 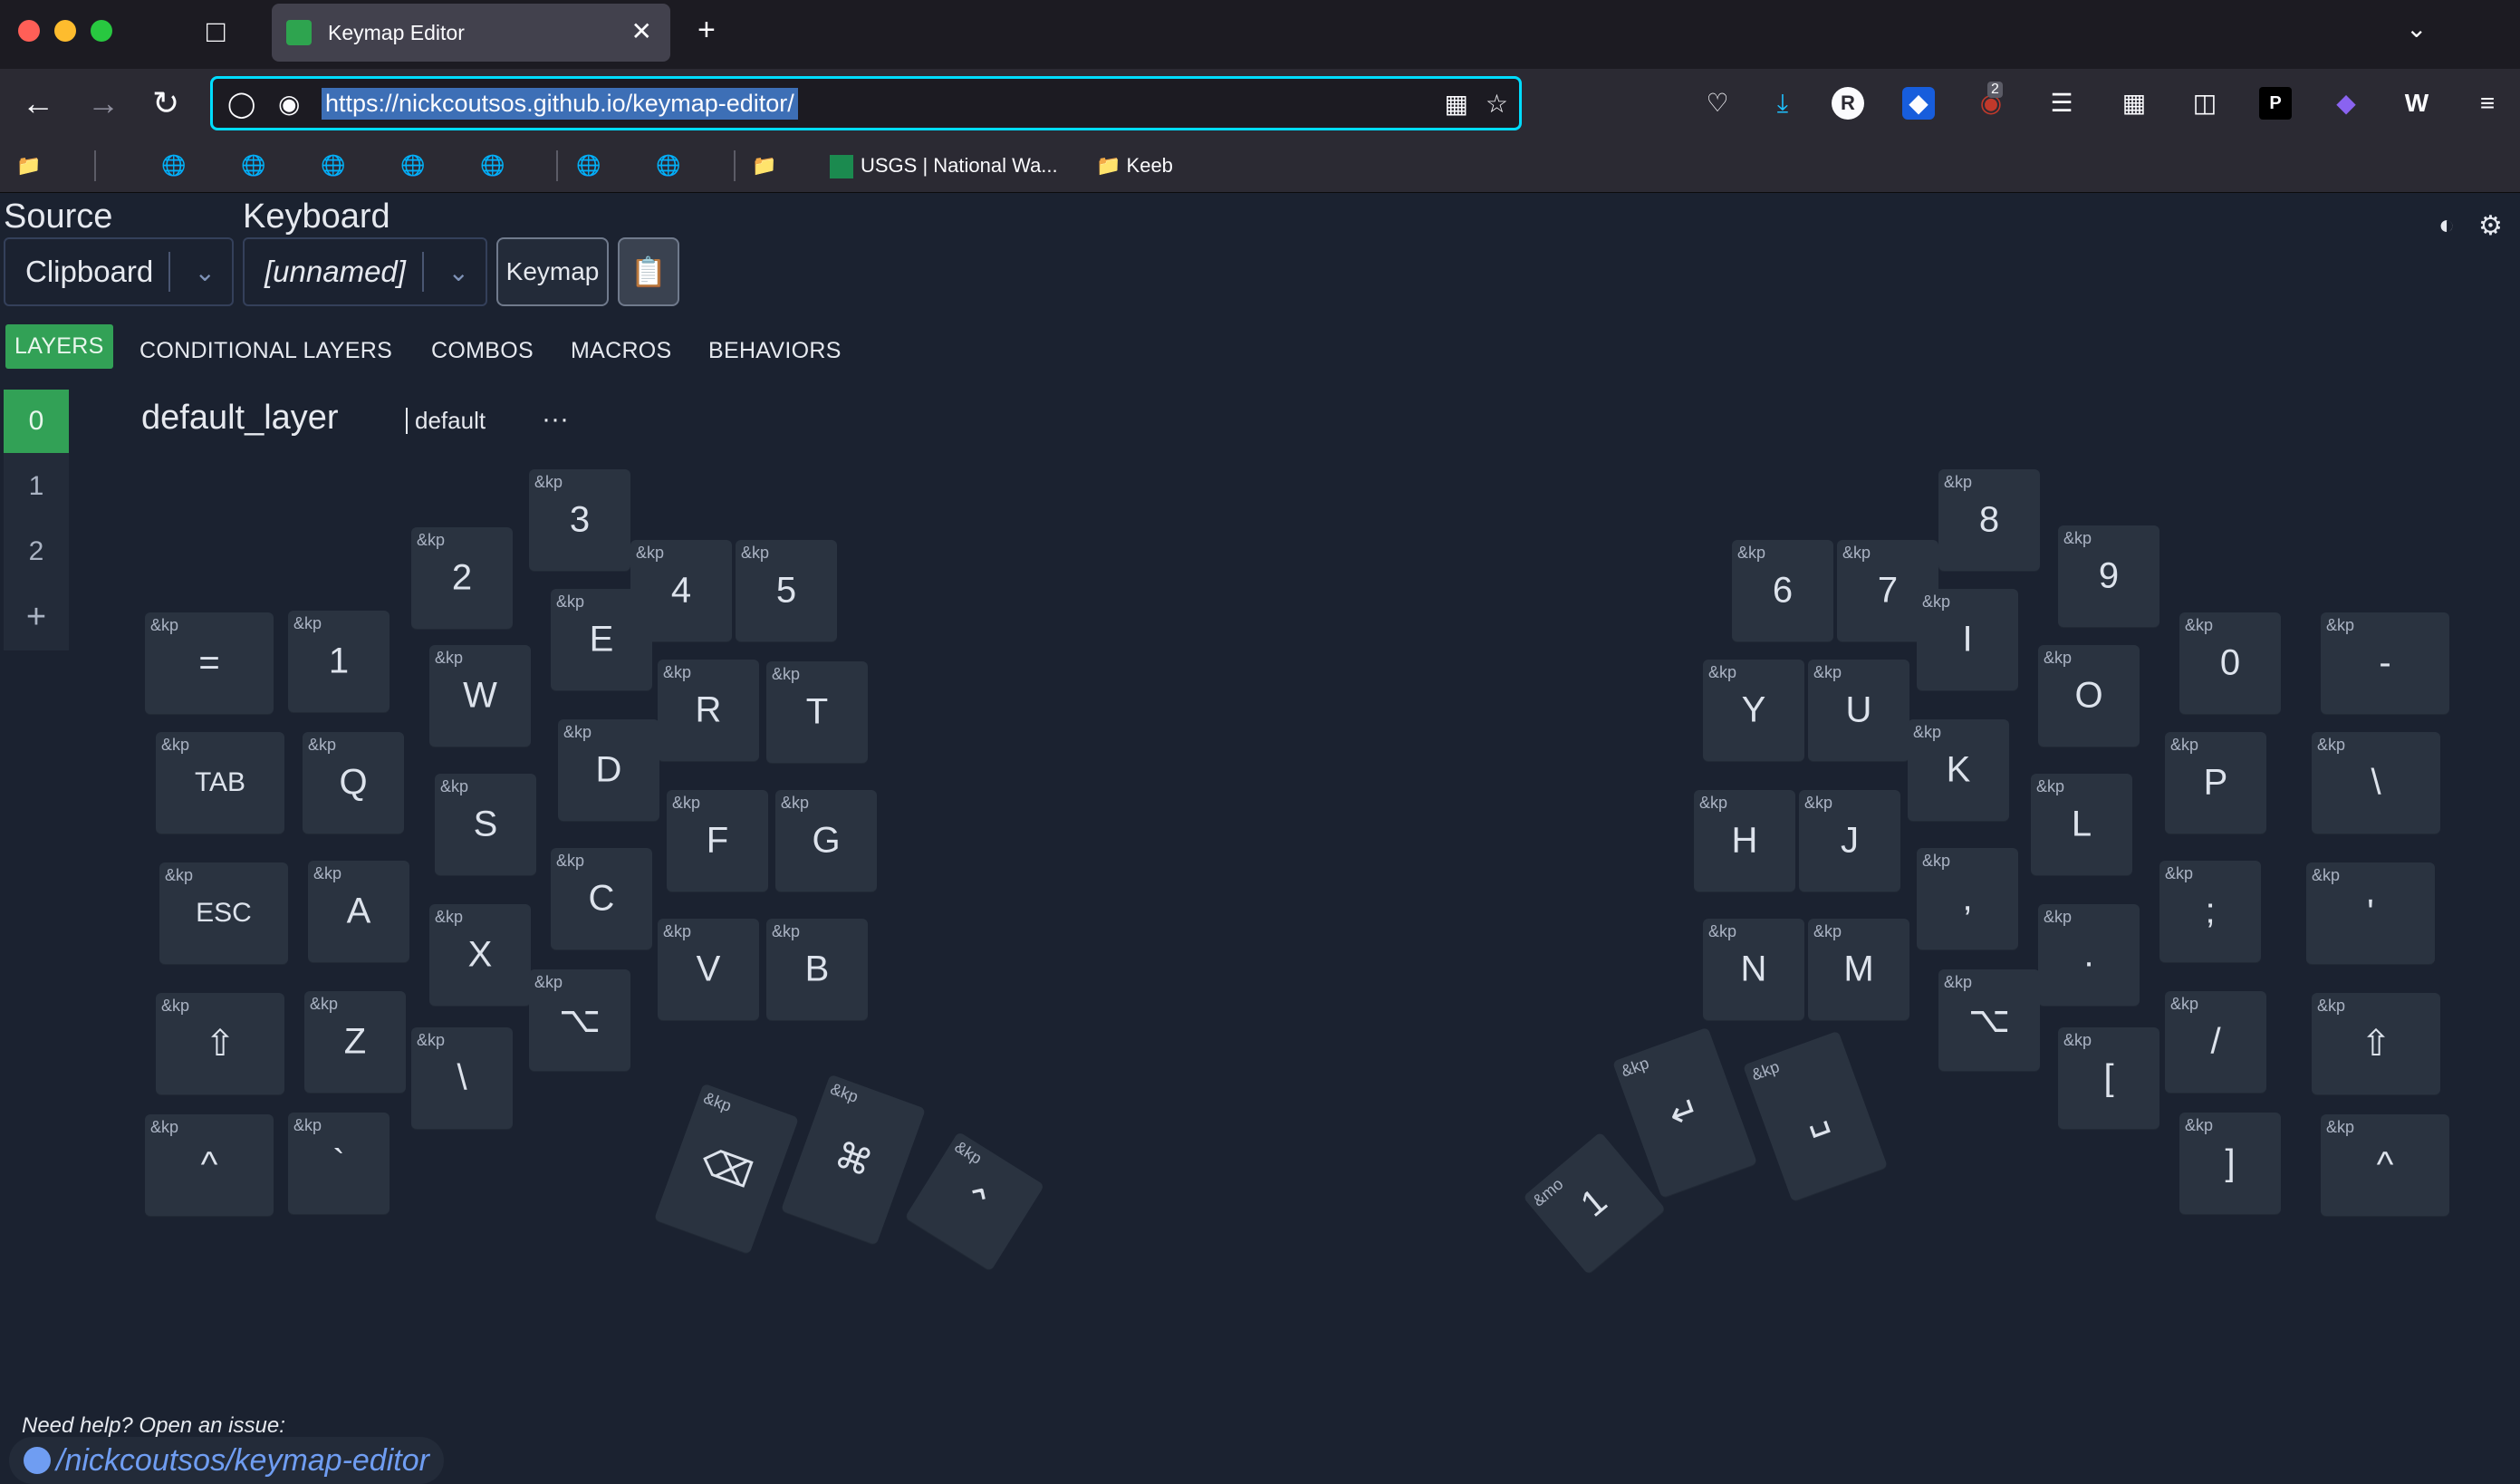 What do you see at coordinates (717, 840) in the screenshot?
I see `key: &kp F` at bounding box center [717, 840].